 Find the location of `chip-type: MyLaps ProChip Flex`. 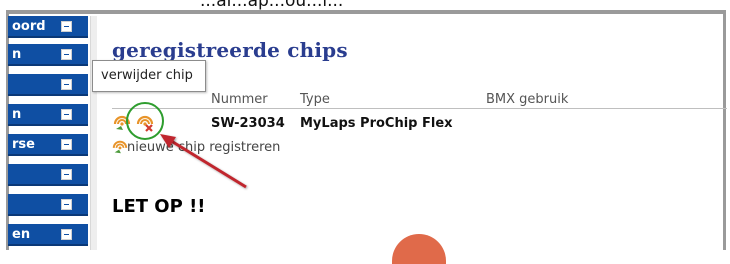

chip-type: MyLaps ProChip Flex is located at coordinates (376, 123).